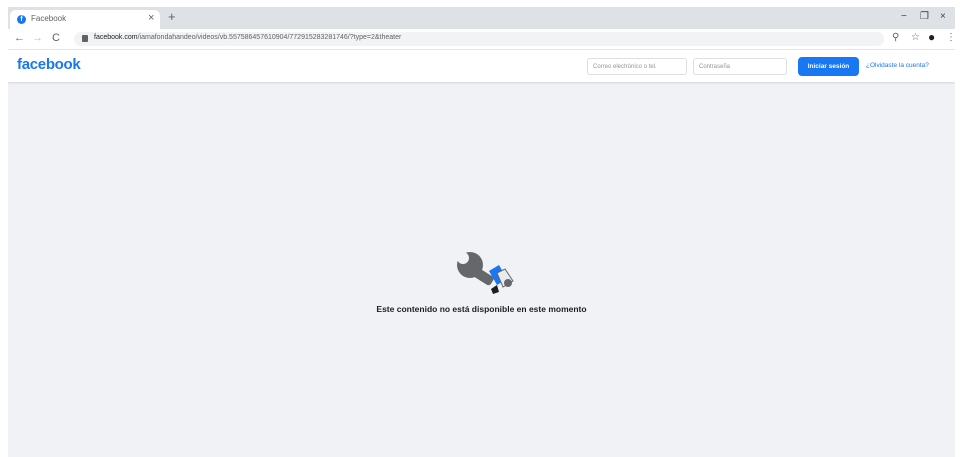  I want to click on profile-icon: ●, so click(931, 37).